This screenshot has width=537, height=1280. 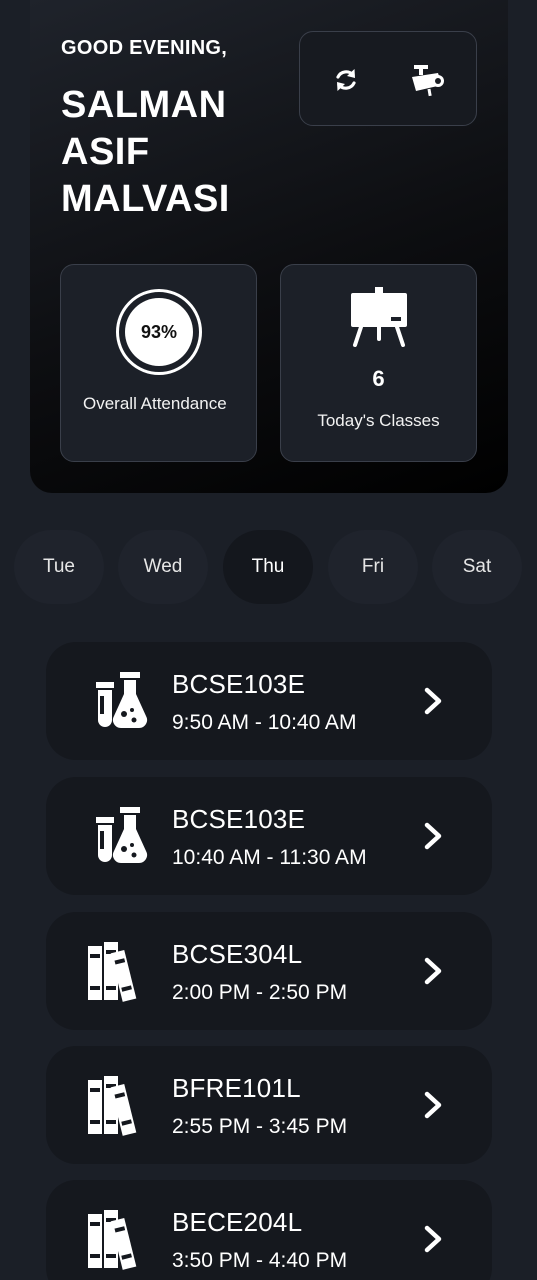 I want to click on attendance-card: 93% Overall Attendance, so click(x=158, y=363).